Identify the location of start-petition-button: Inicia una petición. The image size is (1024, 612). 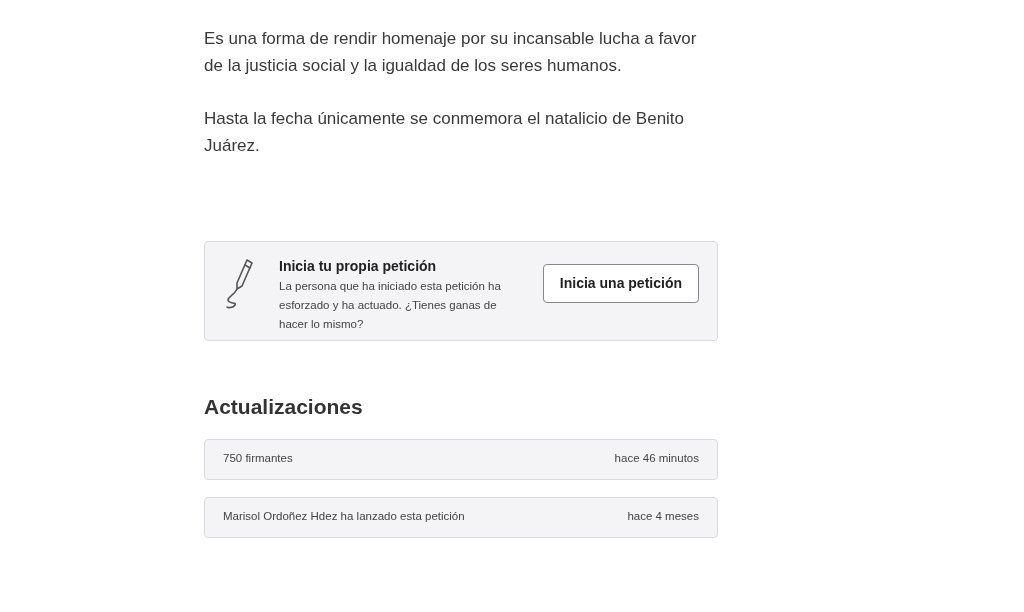
(620, 283).